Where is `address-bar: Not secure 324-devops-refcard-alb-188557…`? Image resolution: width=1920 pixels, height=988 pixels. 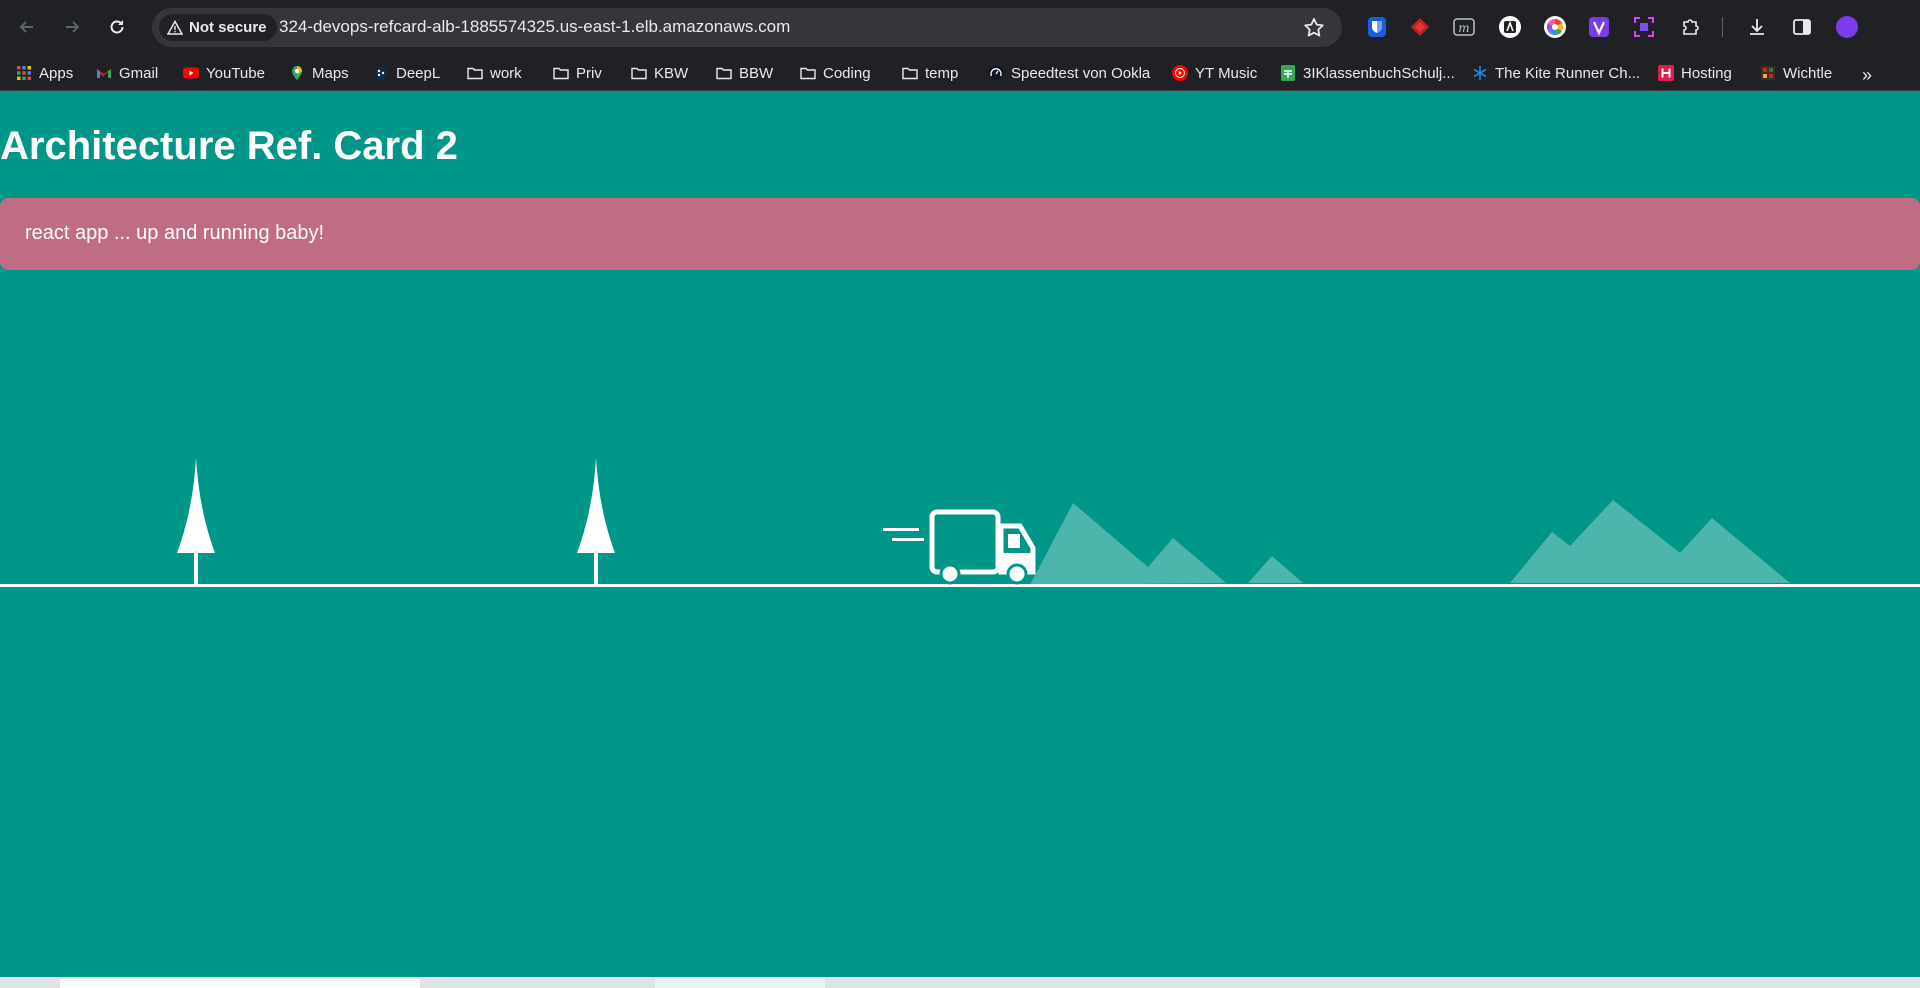
address-bar: Not secure 324-devops-refcard-alb-188557… is located at coordinates (747, 27).